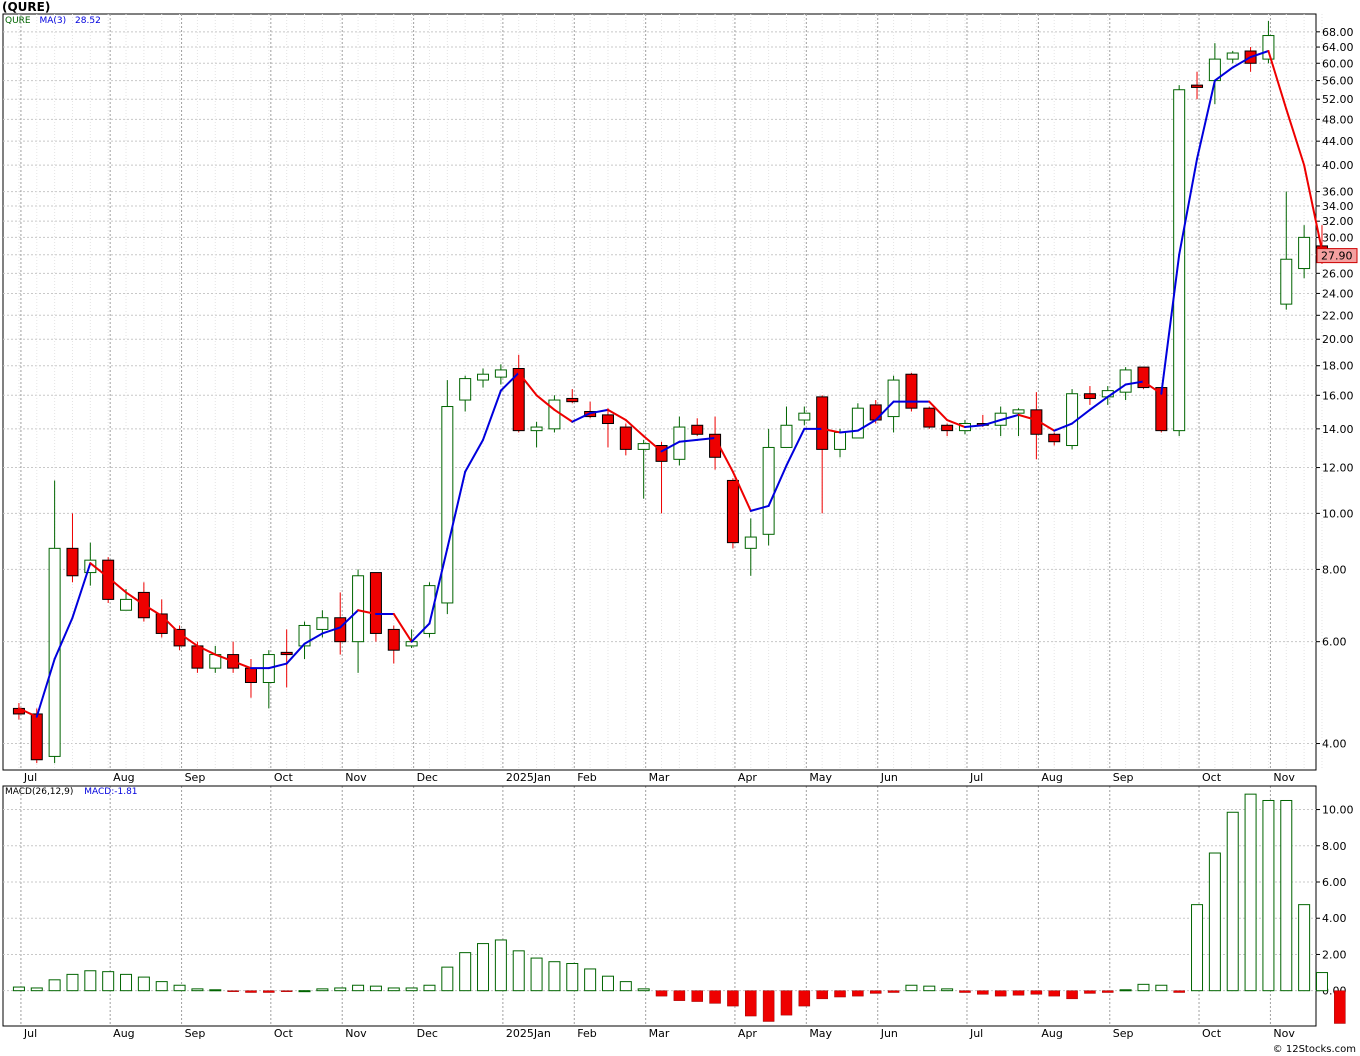 The image size is (1360, 1056). I want to click on price-tick-label: 16.00, so click(1338, 395).